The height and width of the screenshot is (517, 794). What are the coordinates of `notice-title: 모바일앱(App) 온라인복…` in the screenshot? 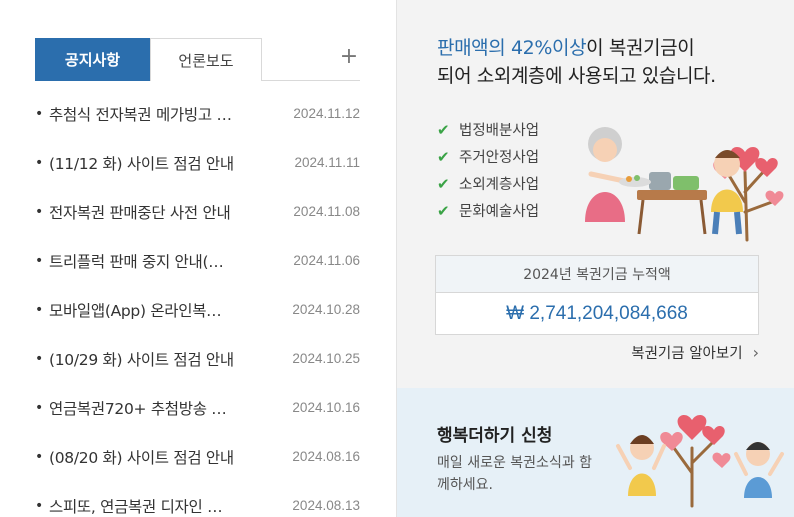 It's located at (156, 310).